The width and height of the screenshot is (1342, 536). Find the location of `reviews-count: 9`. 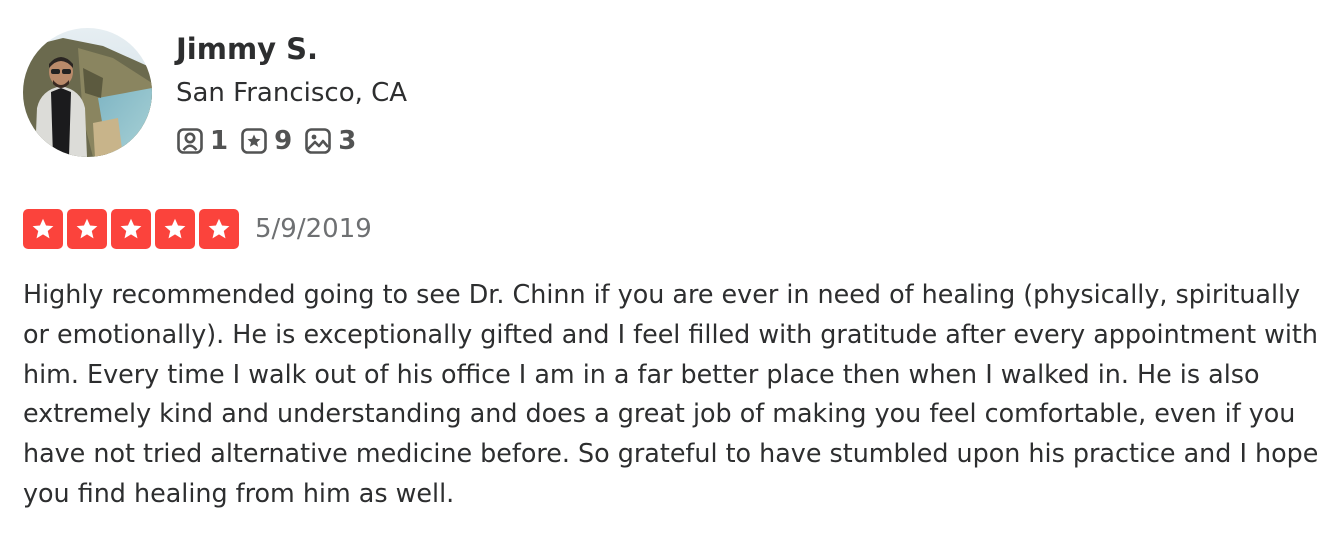

reviews-count: 9 is located at coordinates (283, 141).